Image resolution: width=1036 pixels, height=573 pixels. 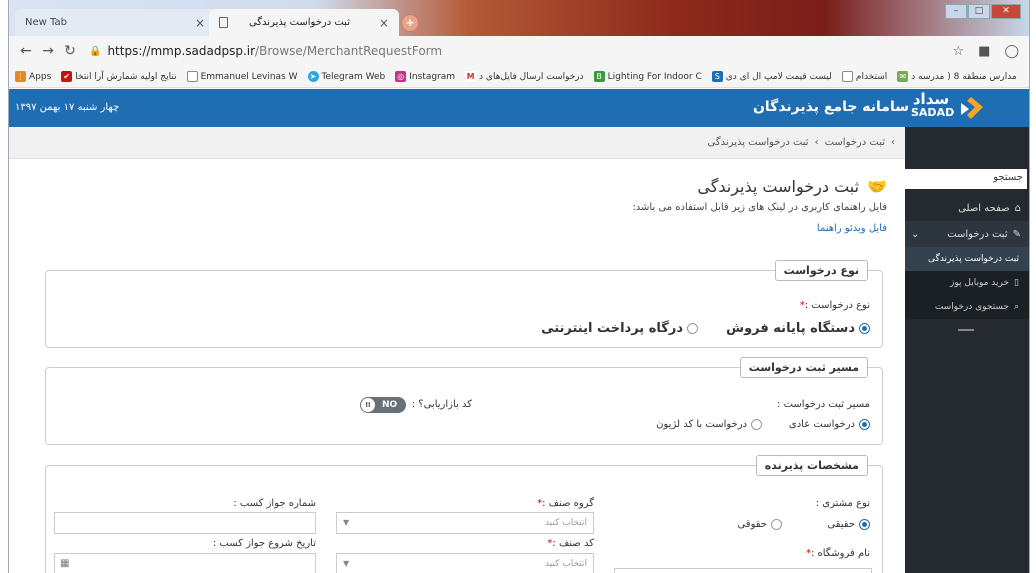 I want to click on option-label: درخواست عادی, so click(x=821, y=424).